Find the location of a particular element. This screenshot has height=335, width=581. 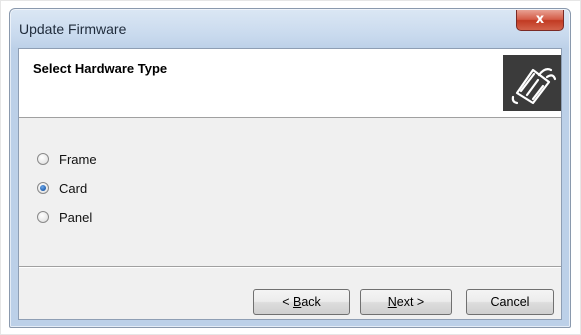

radio-frame is located at coordinates (43, 159).